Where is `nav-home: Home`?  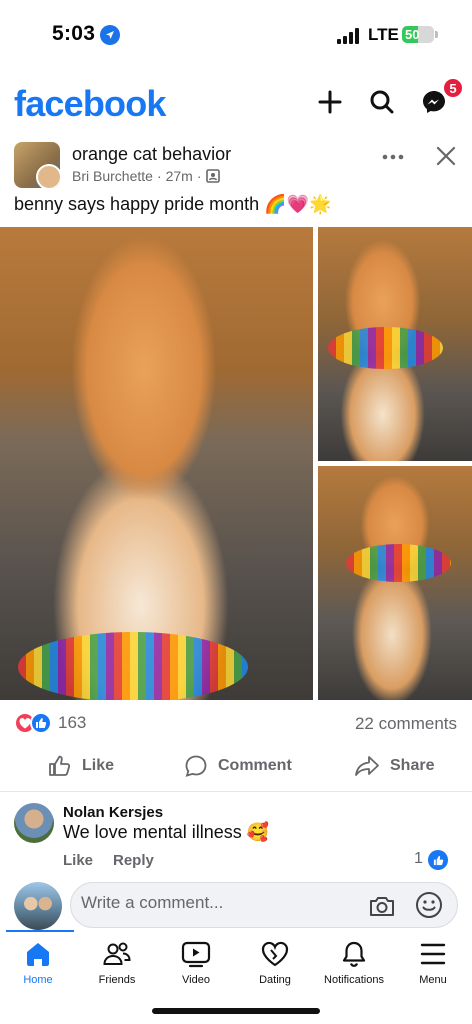
nav-home: Home is located at coordinates (39, 963).